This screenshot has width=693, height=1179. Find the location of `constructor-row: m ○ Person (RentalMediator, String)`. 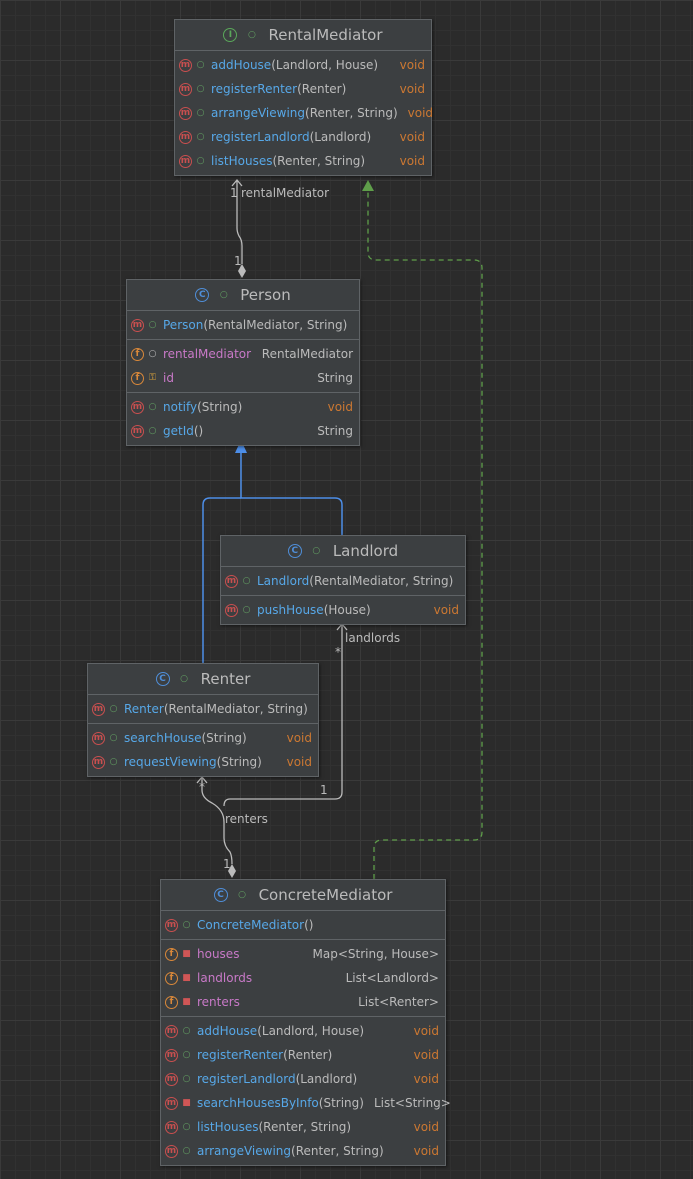

constructor-row: m ○ Person (RentalMediator, String) is located at coordinates (243, 325).